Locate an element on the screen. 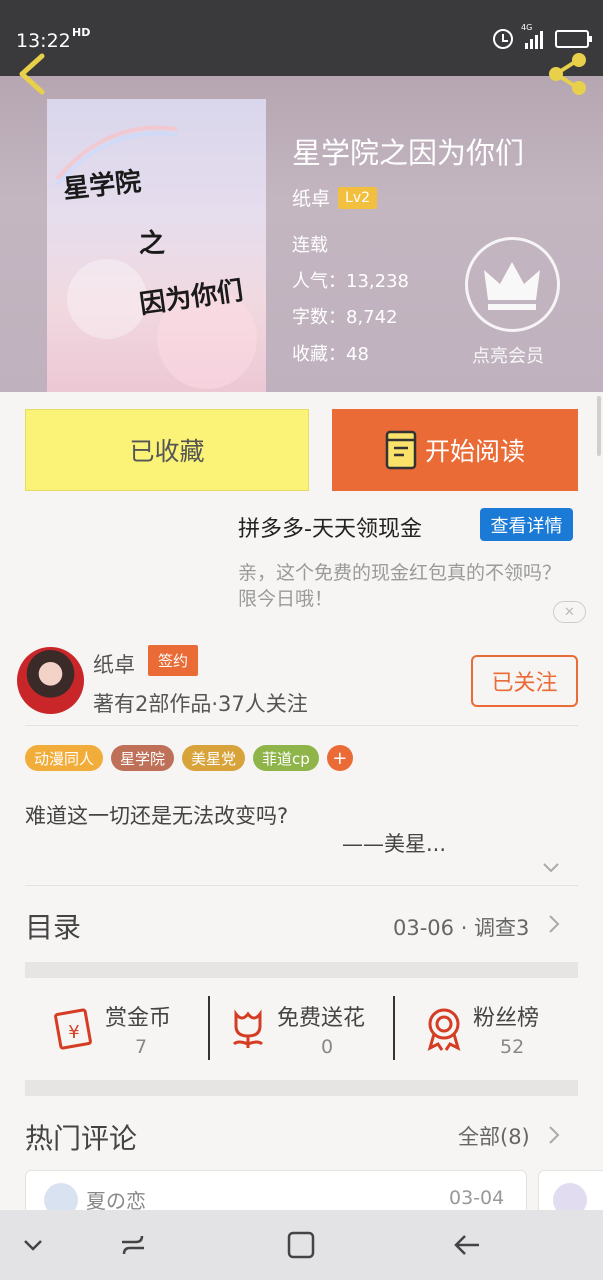 This screenshot has height=1280, width=603. popularity-value: 13,238 is located at coordinates (377, 281).